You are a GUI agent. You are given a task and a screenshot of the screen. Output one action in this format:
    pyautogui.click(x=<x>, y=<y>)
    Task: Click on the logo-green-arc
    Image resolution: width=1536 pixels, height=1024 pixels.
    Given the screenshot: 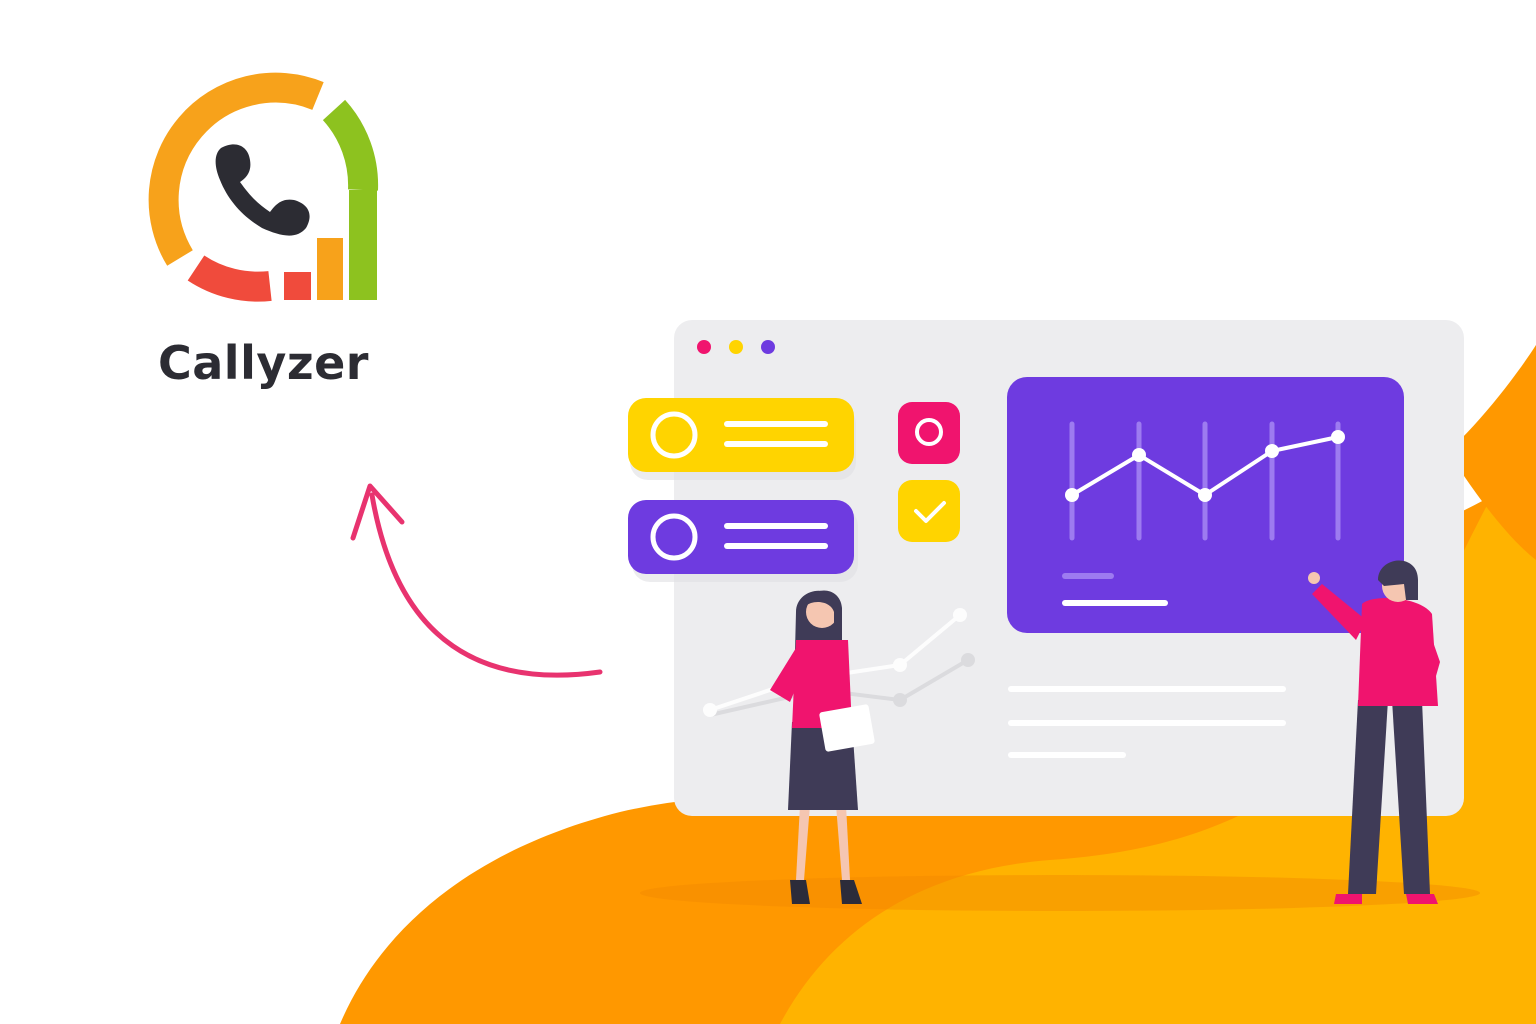 What is the action you would take?
    pyautogui.click(x=350, y=145)
    